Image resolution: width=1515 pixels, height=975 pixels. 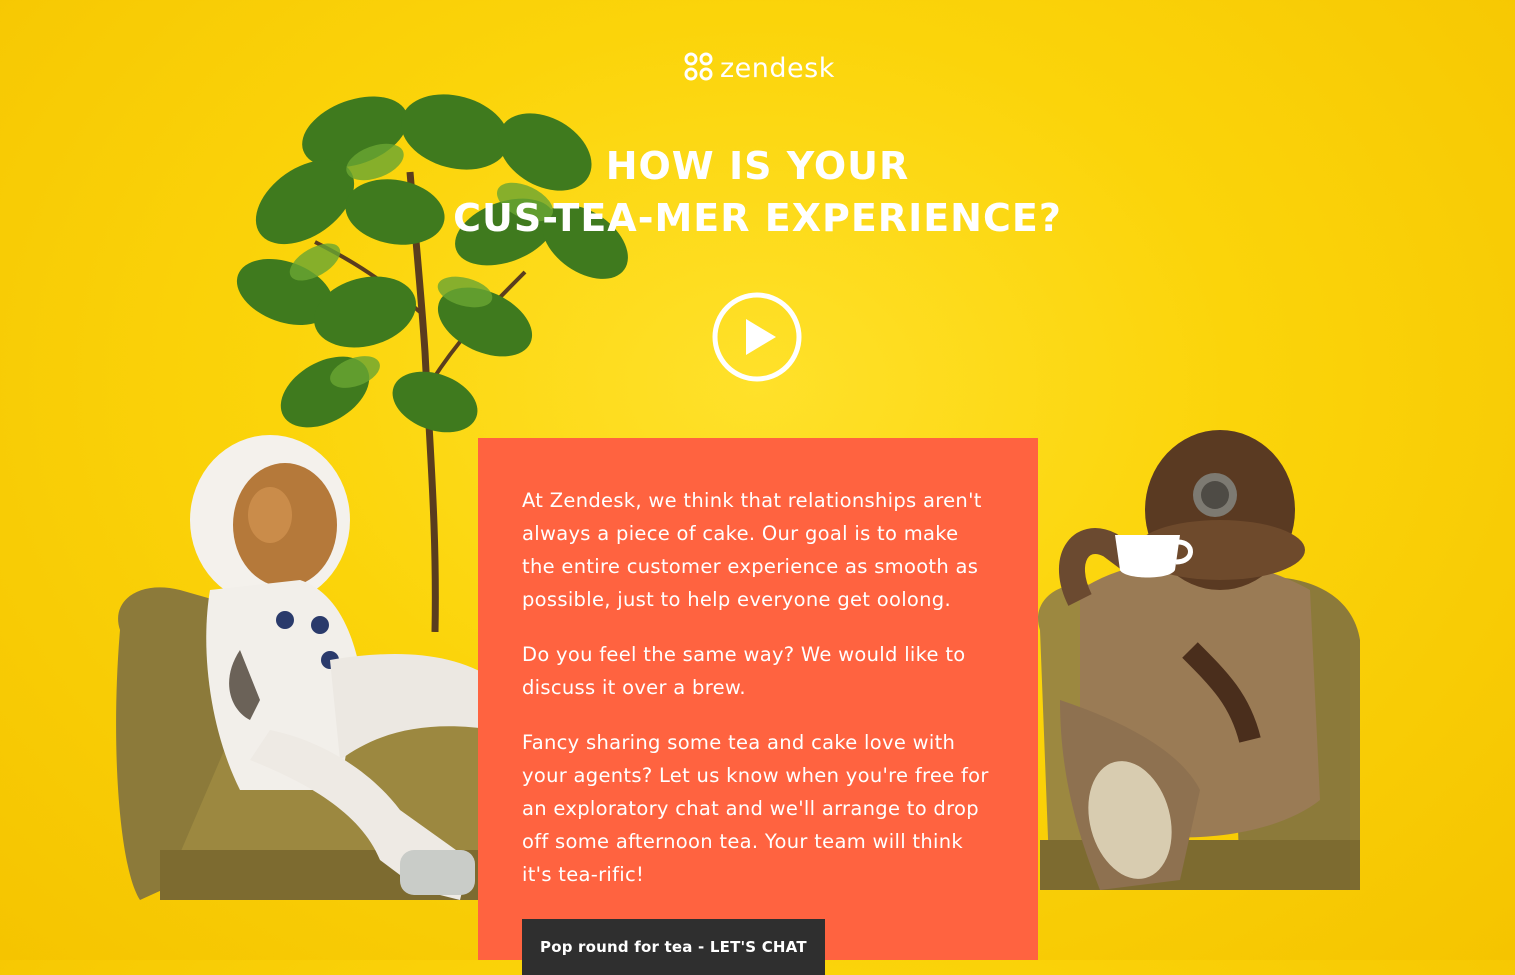 What do you see at coordinates (673, 947) in the screenshot?
I see `lets-chat-button: Pop round for tea - LET'S CHAT` at bounding box center [673, 947].